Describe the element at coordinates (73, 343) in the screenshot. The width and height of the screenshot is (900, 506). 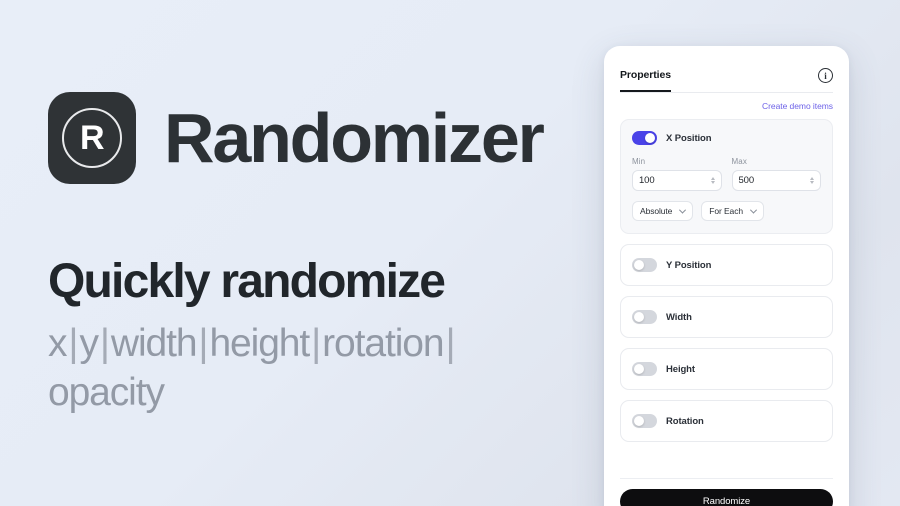
I see `tagline-sep-0: |` at that location.